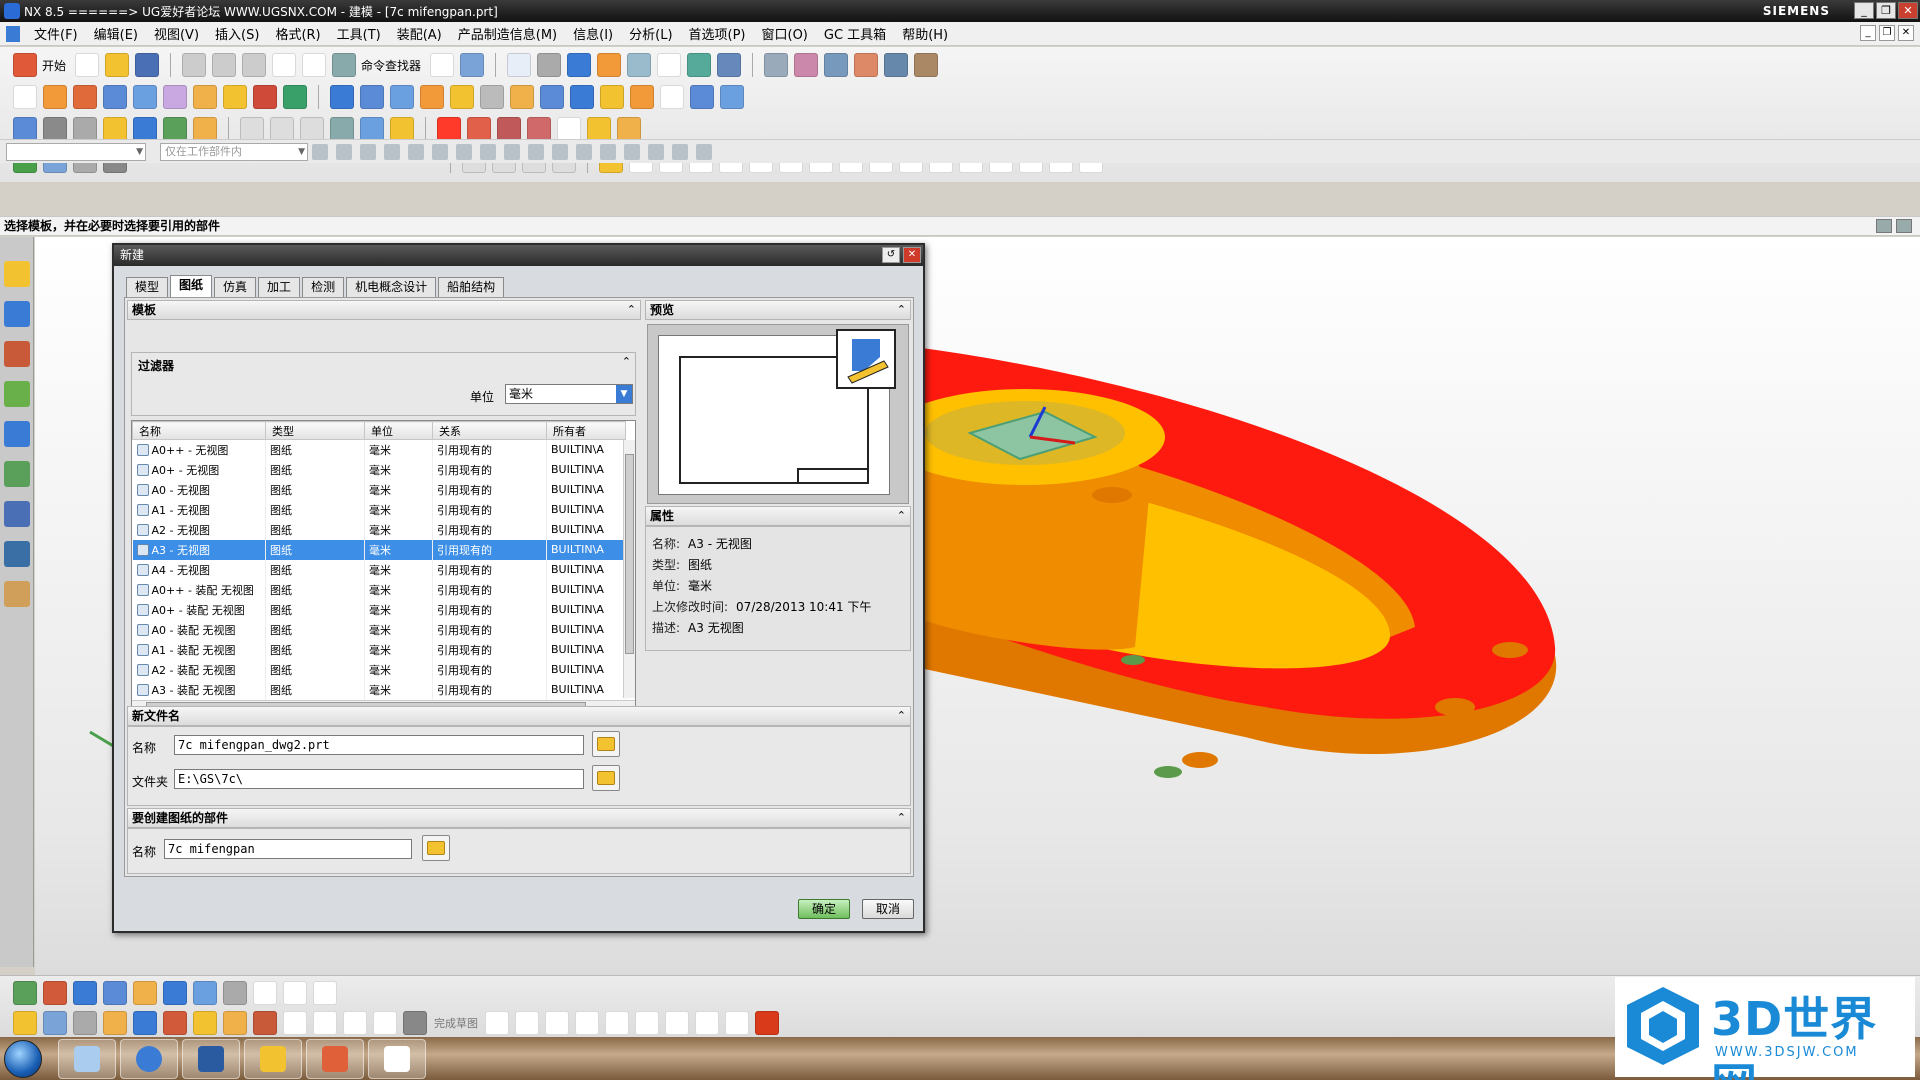 This screenshot has height=1080, width=1920. I want to click on column-header-owner: 所有者, so click(586, 430).